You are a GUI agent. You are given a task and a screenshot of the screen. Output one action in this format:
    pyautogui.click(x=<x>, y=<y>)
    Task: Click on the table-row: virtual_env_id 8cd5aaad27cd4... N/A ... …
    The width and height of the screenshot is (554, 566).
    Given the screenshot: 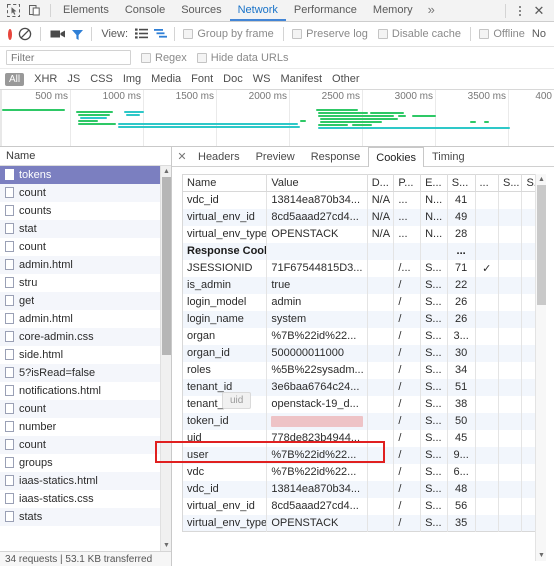 What is the action you would take?
    pyautogui.click(x=364, y=217)
    